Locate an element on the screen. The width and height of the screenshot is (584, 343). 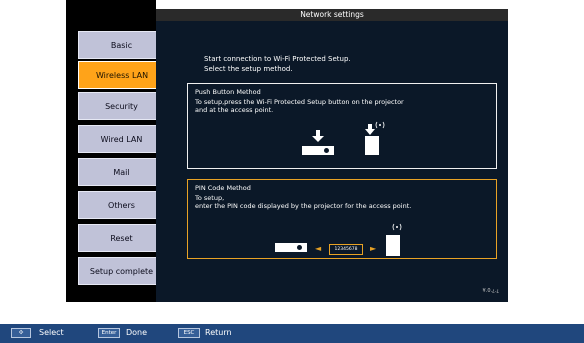
left-arrow-icon: ◄ is located at coordinates (318, 248).